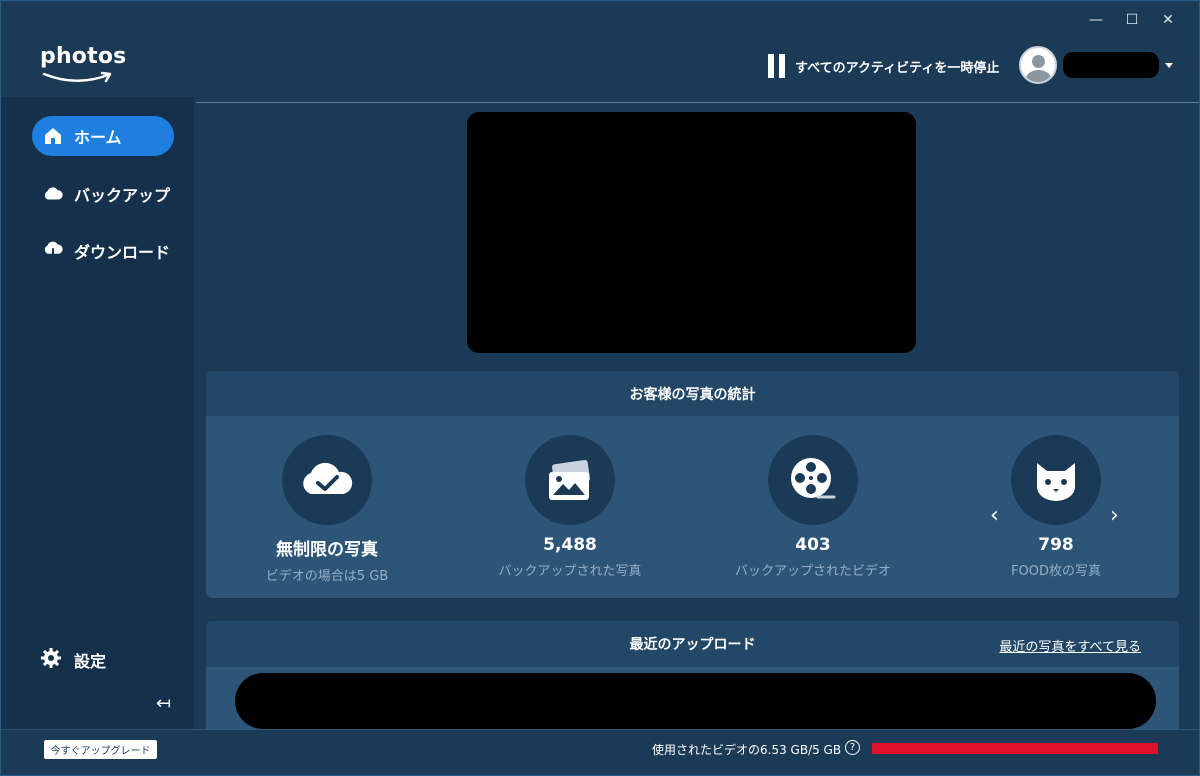 The image size is (1200, 776). What do you see at coordinates (83, 56) in the screenshot?
I see `logo-text: photos` at bounding box center [83, 56].